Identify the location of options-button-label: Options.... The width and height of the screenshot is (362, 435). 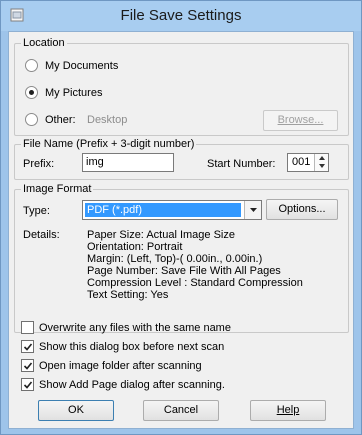
(302, 209).